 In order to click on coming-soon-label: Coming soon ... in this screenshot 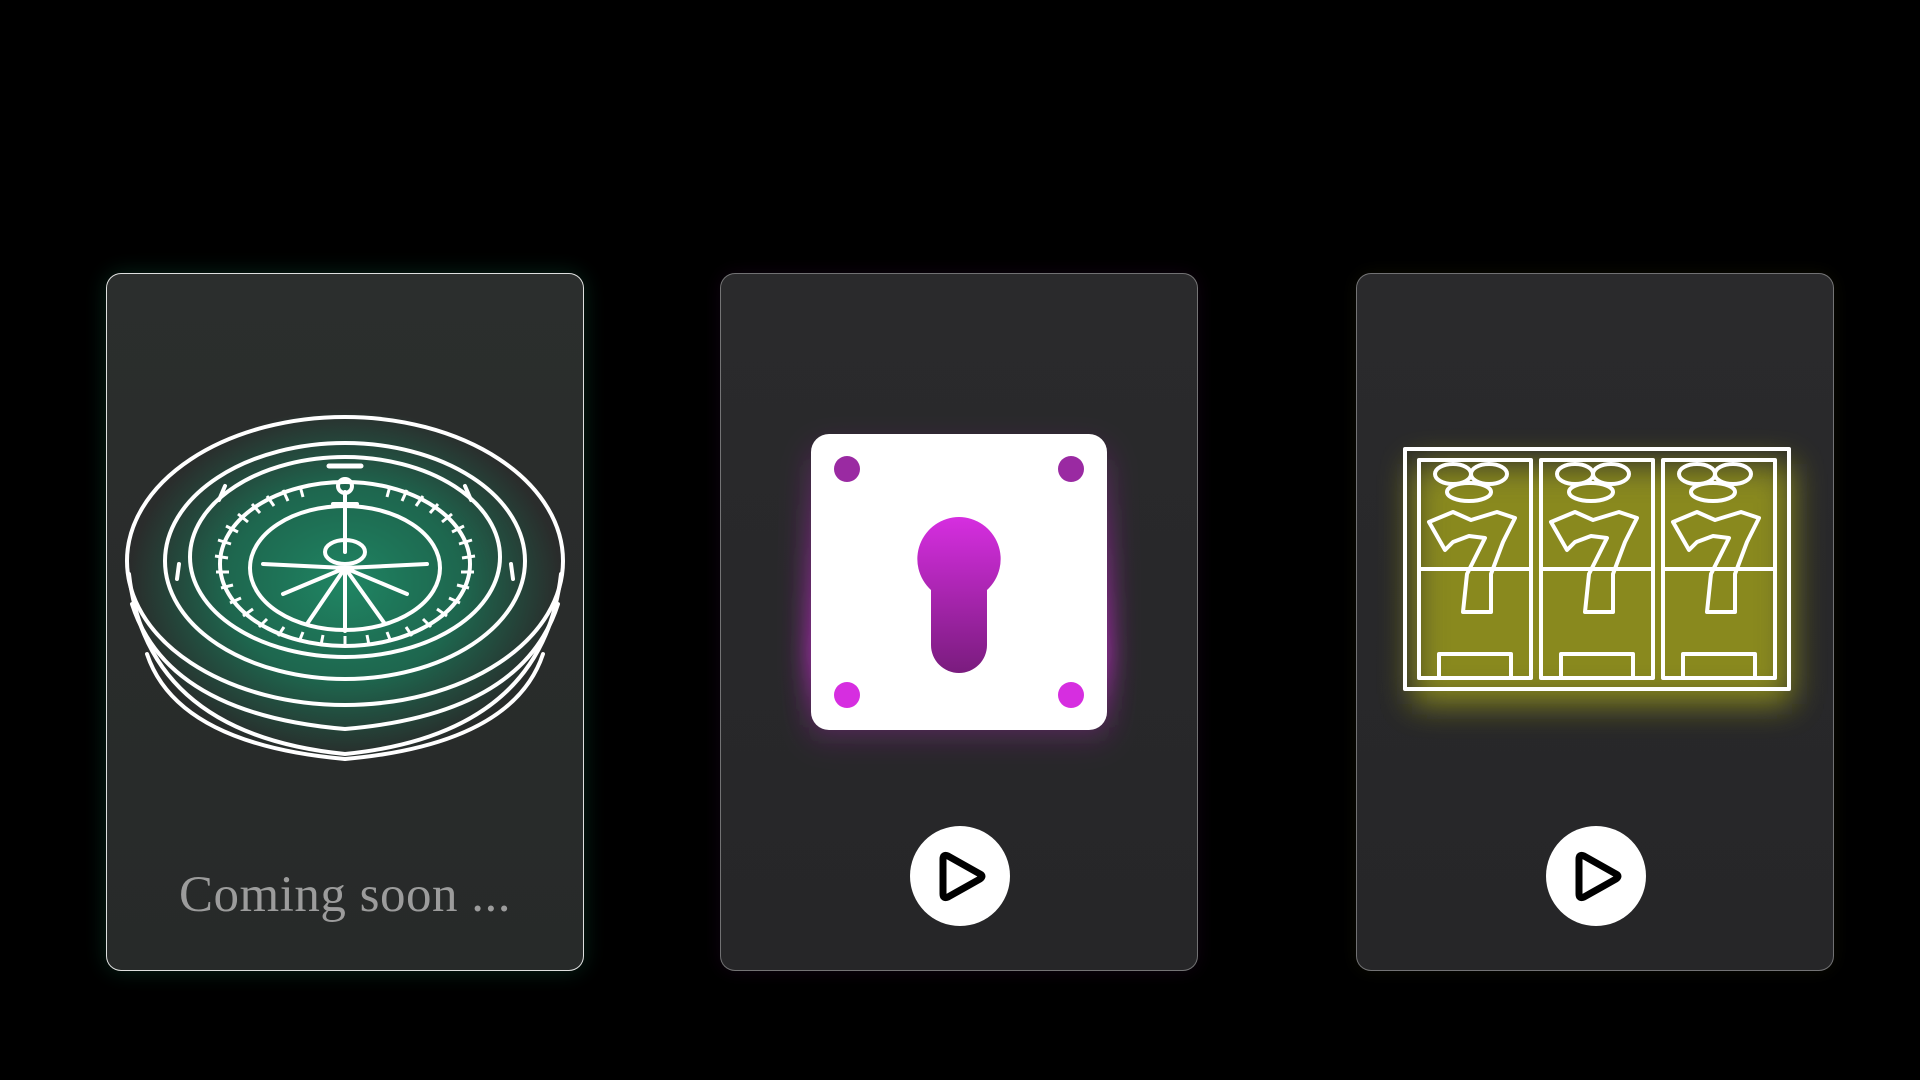, I will do `click(345, 895)`.